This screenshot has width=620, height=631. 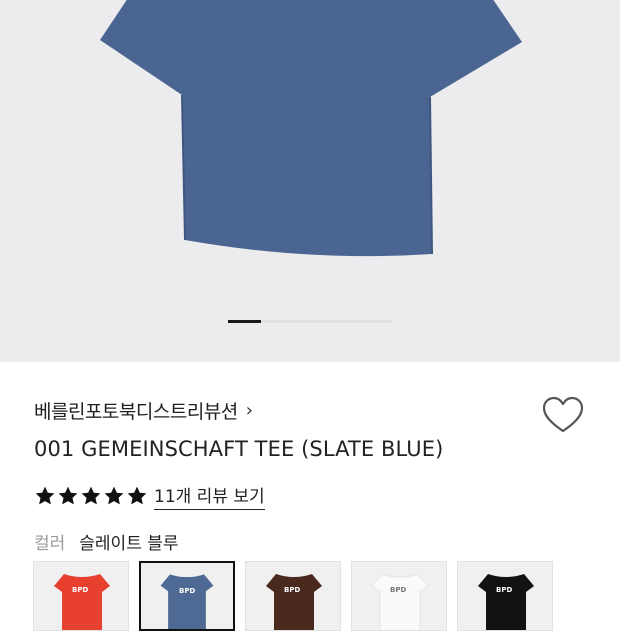 What do you see at coordinates (563, 416) in the screenshot?
I see `heart-icon` at bounding box center [563, 416].